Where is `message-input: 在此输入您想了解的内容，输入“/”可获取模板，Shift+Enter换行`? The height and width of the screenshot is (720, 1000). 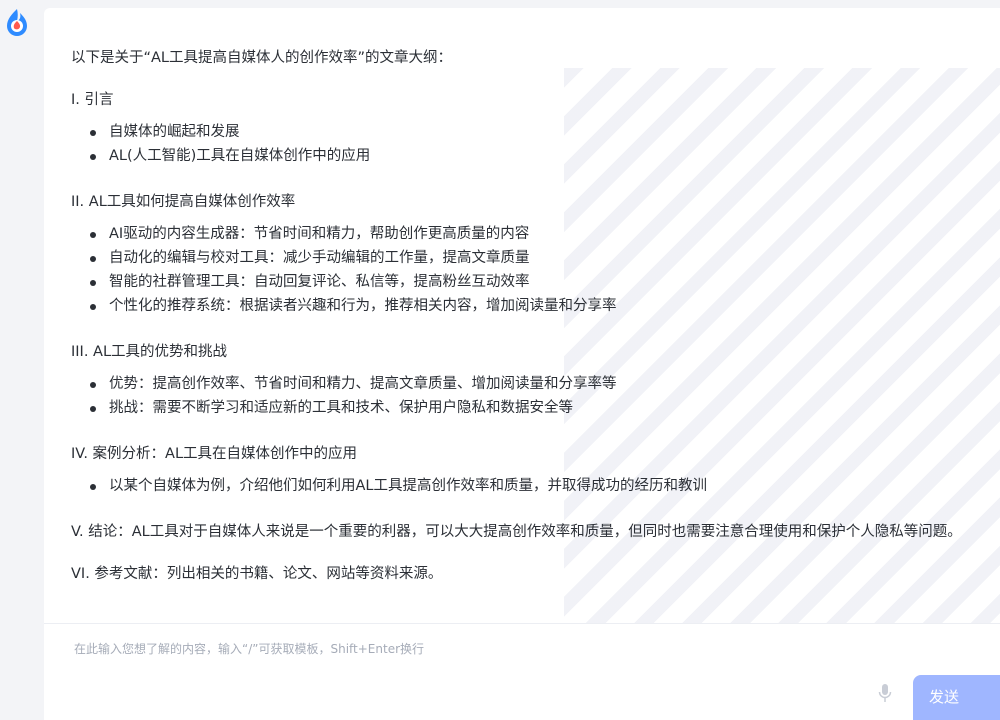
message-input: 在此输入您想了解的内容，输入“/”可获取模板，Shift+Enter换行 is located at coordinates (249, 648).